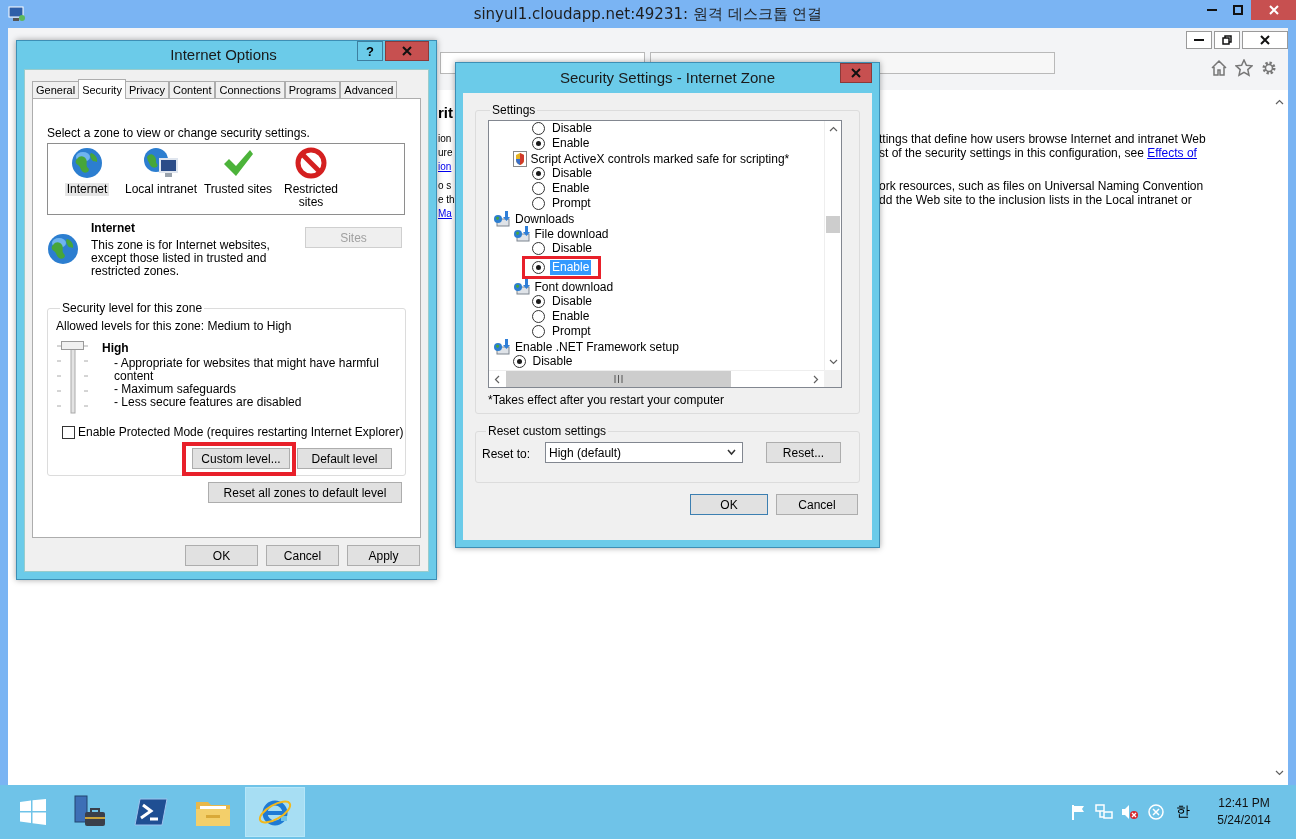 Image resolution: width=1296 pixels, height=839 pixels. What do you see at coordinates (445, 138) in the screenshot?
I see `page-text: ion` at bounding box center [445, 138].